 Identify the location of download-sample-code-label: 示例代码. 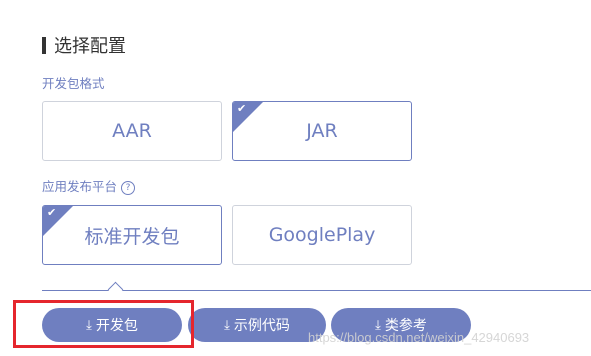
(261, 326).